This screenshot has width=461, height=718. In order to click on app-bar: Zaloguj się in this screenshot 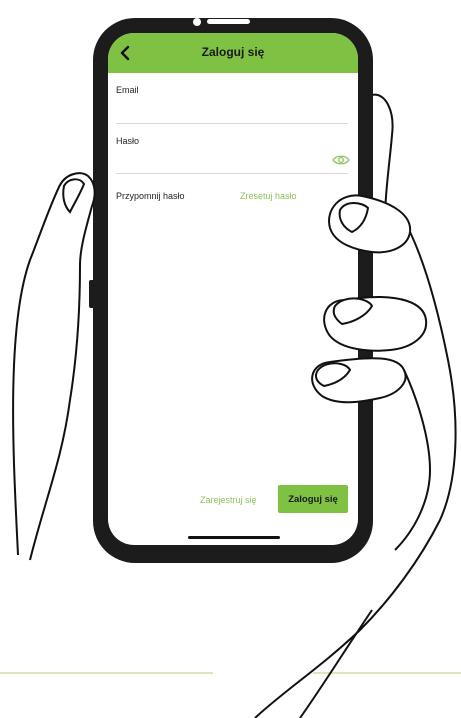, I will do `click(233, 53)`.